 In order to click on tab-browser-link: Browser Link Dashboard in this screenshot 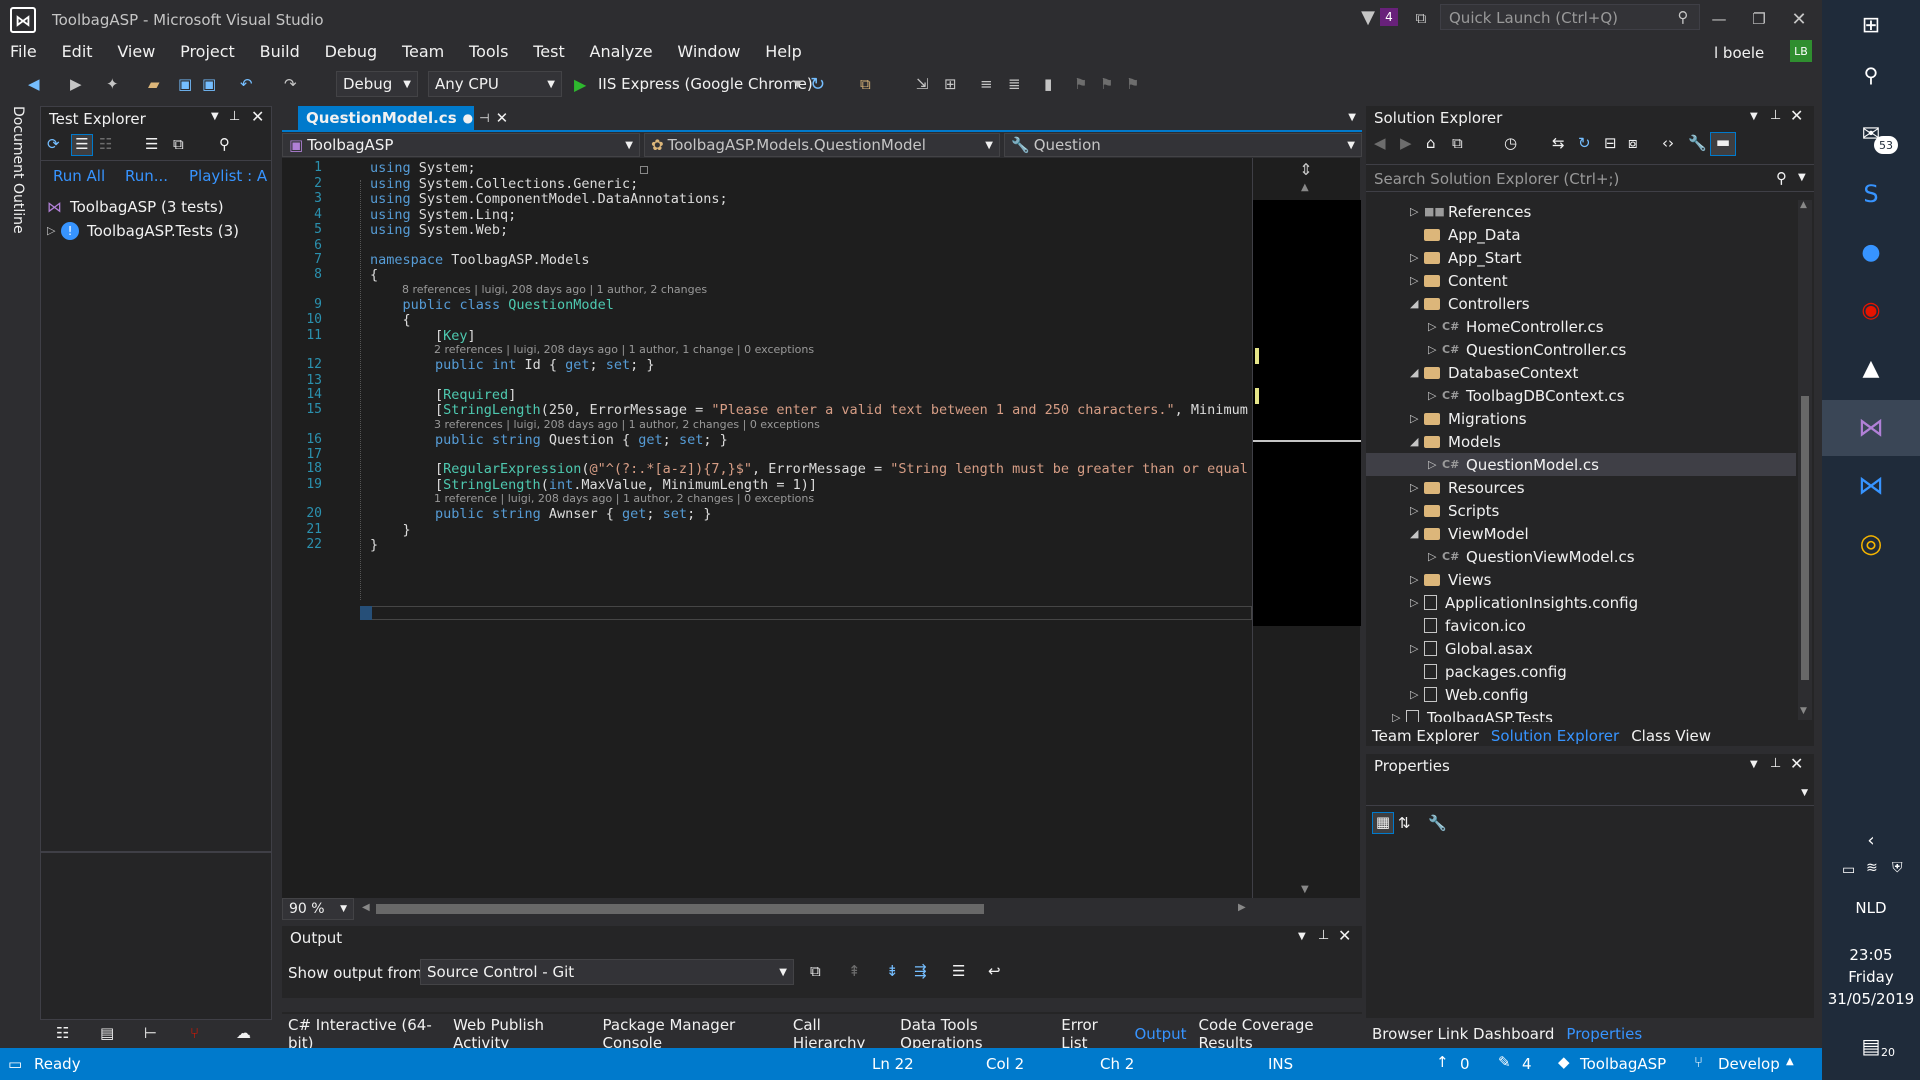, I will do `click(1463, 1034)`.